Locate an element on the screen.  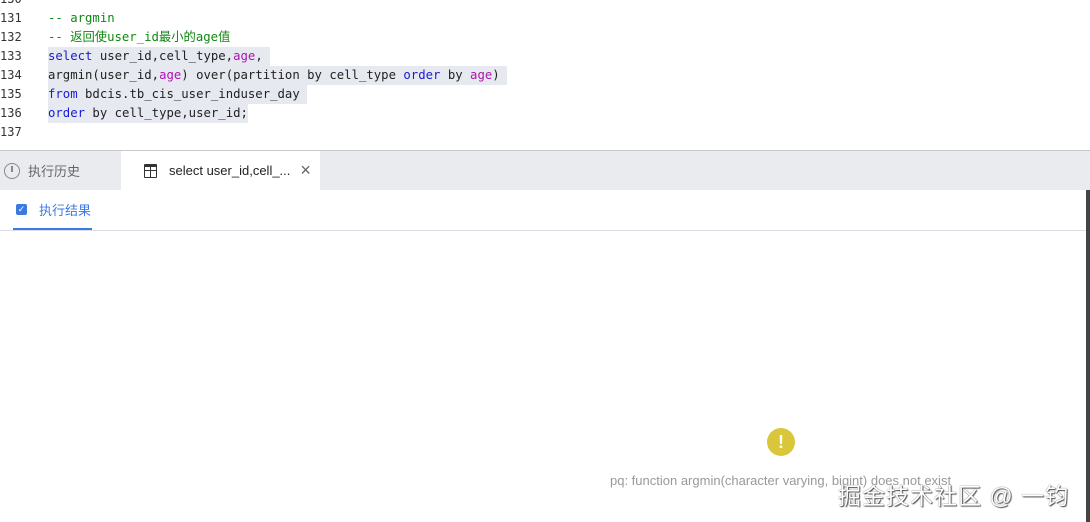
code-token: -- 返回使user_id最小的age值 is located at coordinates (139, 37).